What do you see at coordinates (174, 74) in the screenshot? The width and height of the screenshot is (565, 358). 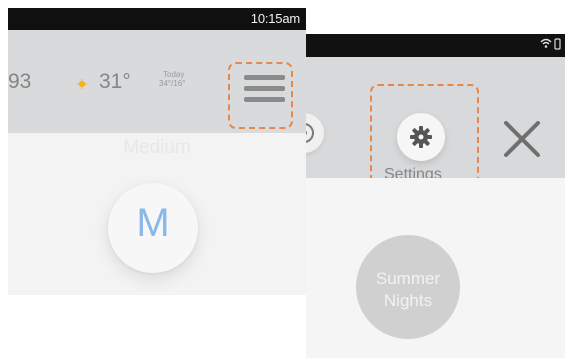 I see `today-label: Today` at bounding box center [174, 74].